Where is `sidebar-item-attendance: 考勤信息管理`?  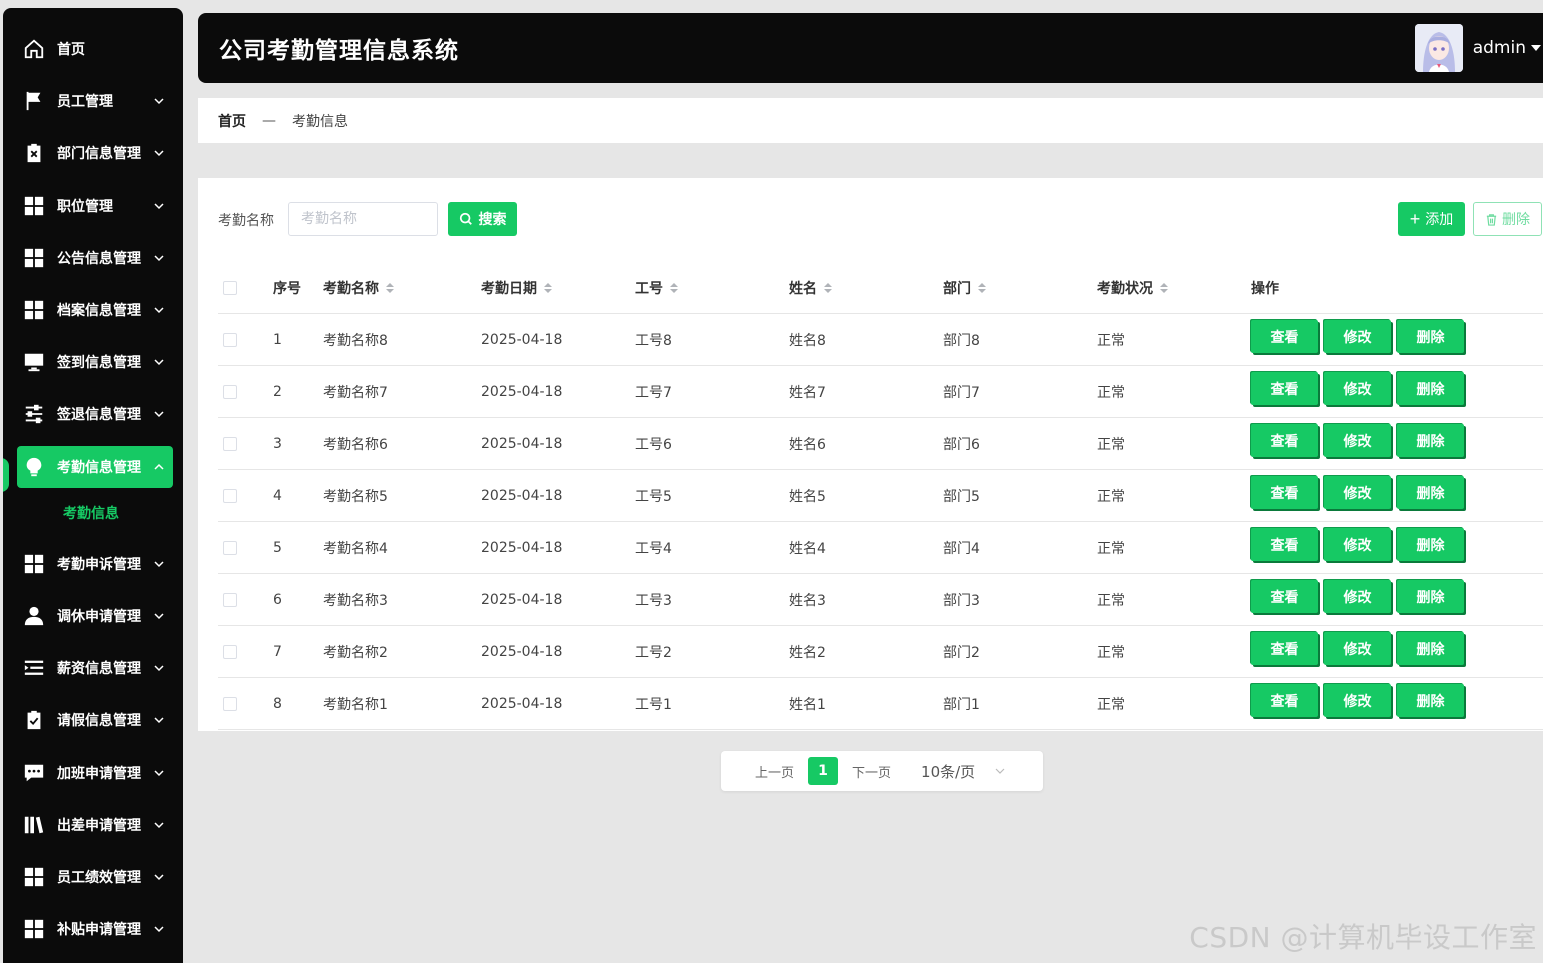
sidebar-item-attendance: 考勤信息管理 is located at coordinates (95, 467).